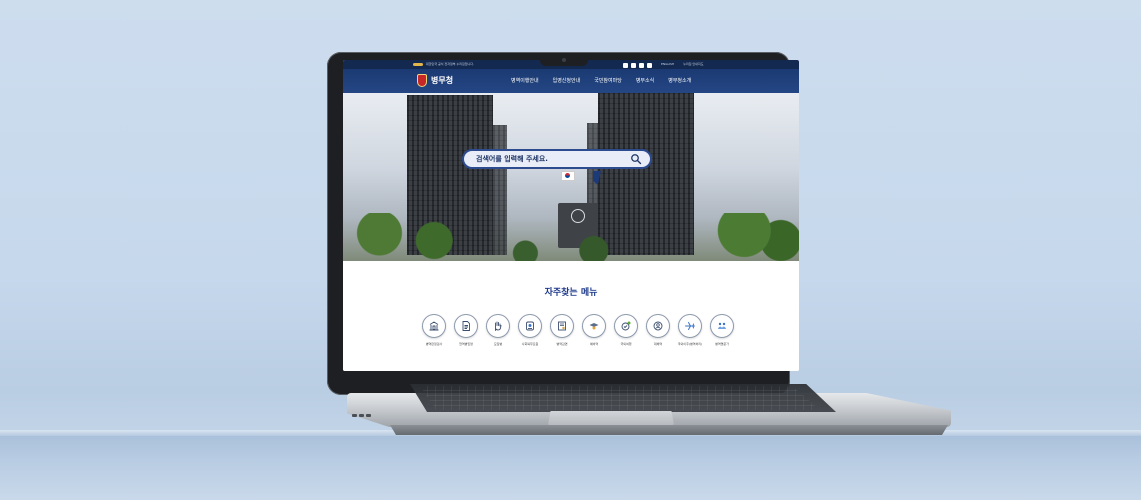 The height and width of the screenshot is (500, 1141). Describe the element at coordinates (611, 418) in the screenshot. I see `laptop-touchpad` at that location.